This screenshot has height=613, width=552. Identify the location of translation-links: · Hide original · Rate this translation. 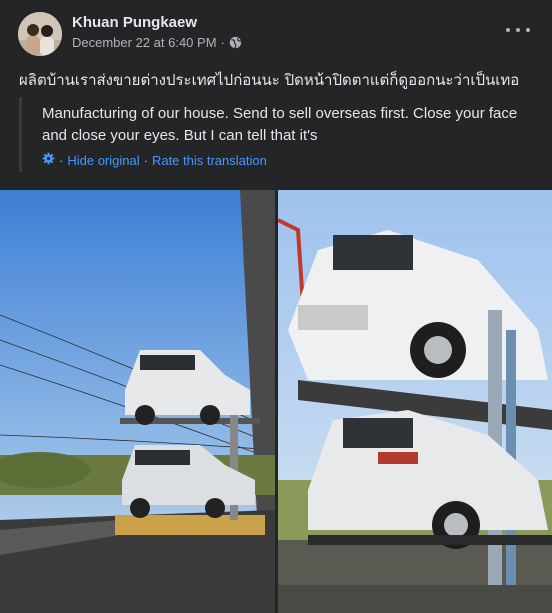
(154, 160).